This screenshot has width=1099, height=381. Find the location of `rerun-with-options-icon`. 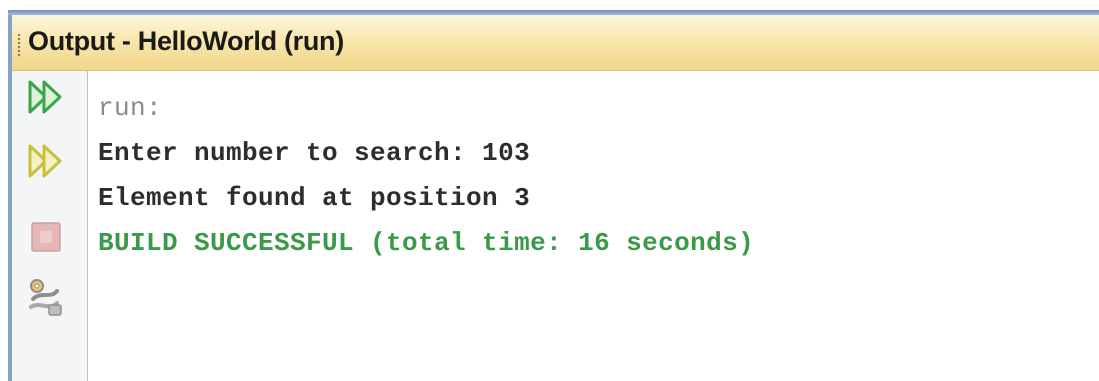

rerun-with-options-icon is located at coordinates (45, 161).